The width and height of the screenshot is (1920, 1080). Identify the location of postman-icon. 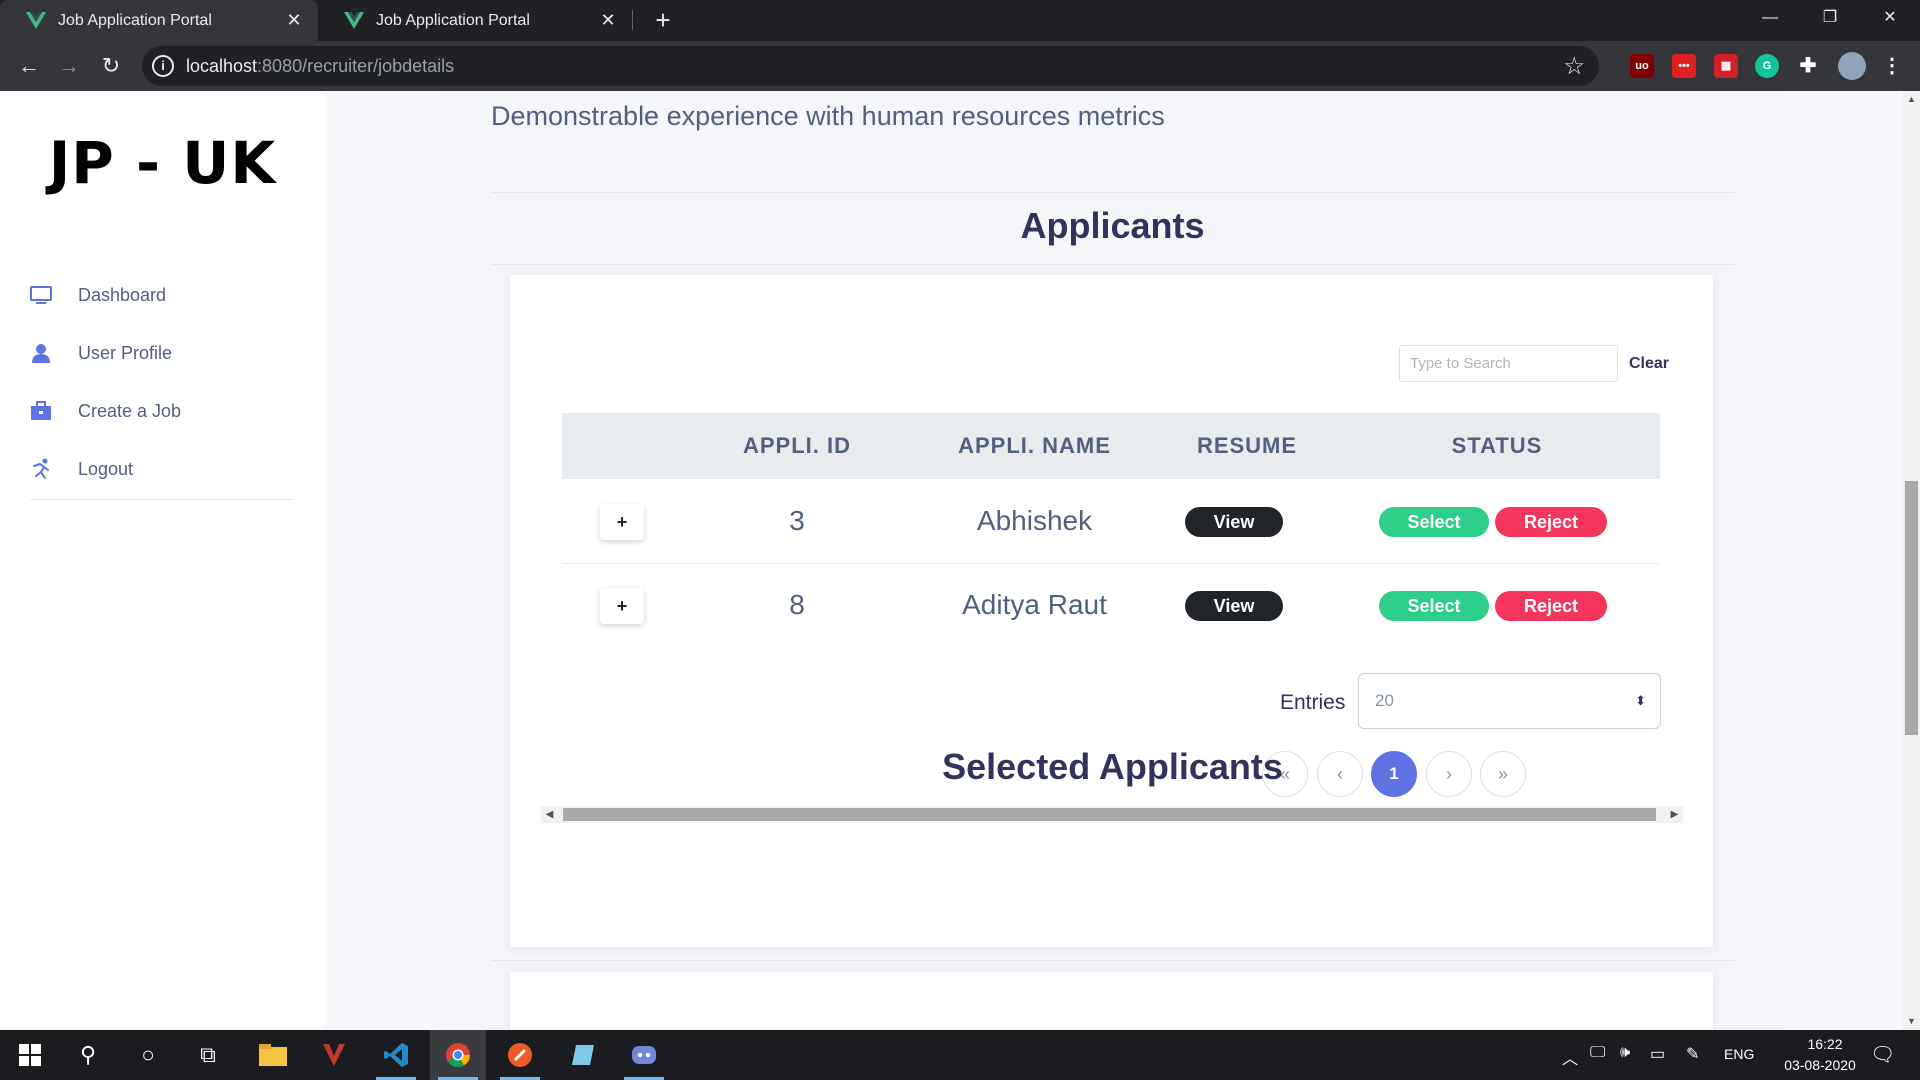
(520, 1055).